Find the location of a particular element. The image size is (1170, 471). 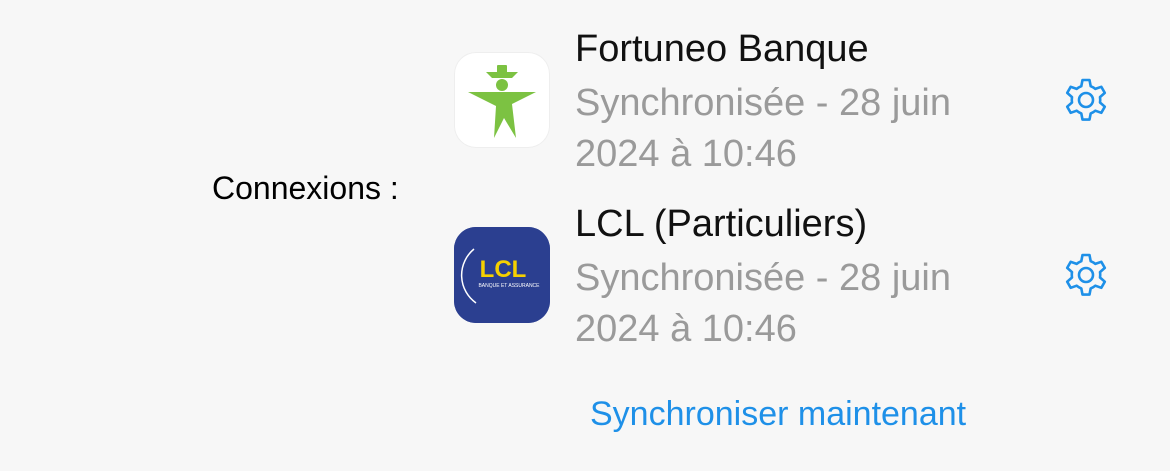

connections-label: Connexions : is located at coordinates (305, 188).